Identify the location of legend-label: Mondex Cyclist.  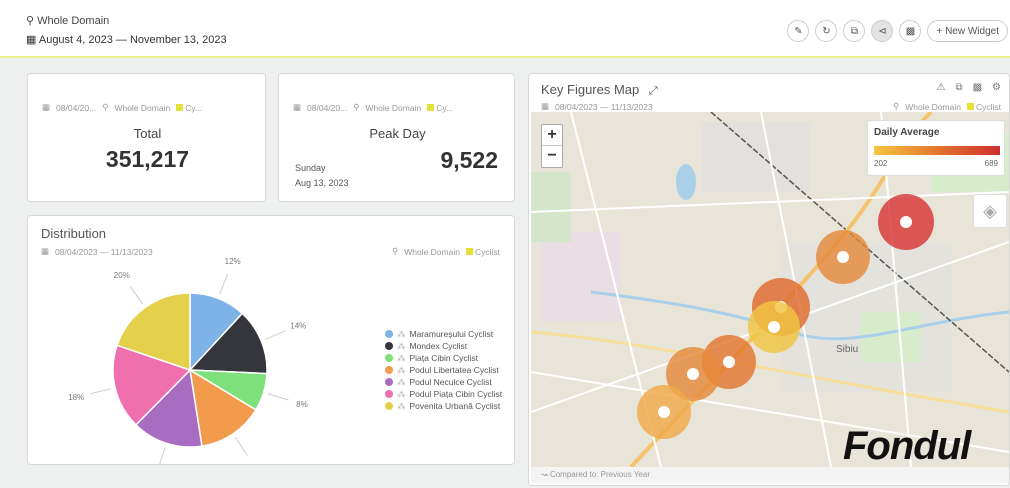
(438, 346).